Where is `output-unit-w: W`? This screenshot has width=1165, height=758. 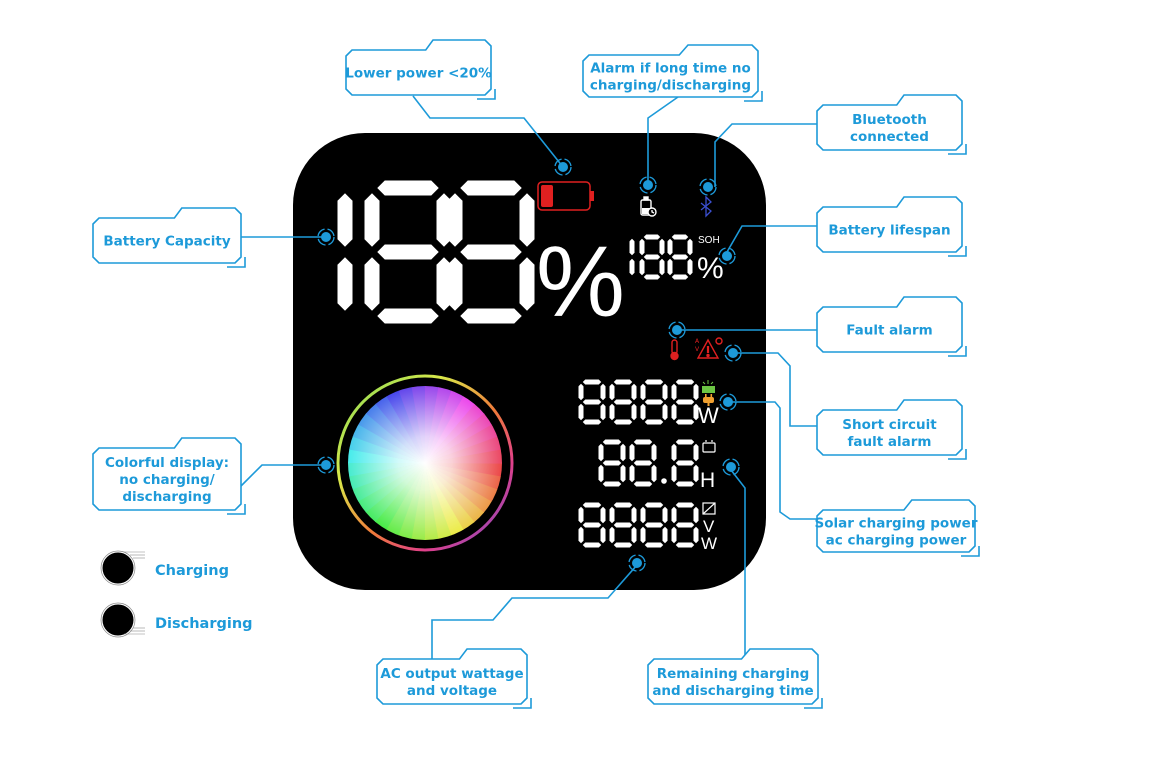
output-unit-w: W is located at coordinates (709, 543).